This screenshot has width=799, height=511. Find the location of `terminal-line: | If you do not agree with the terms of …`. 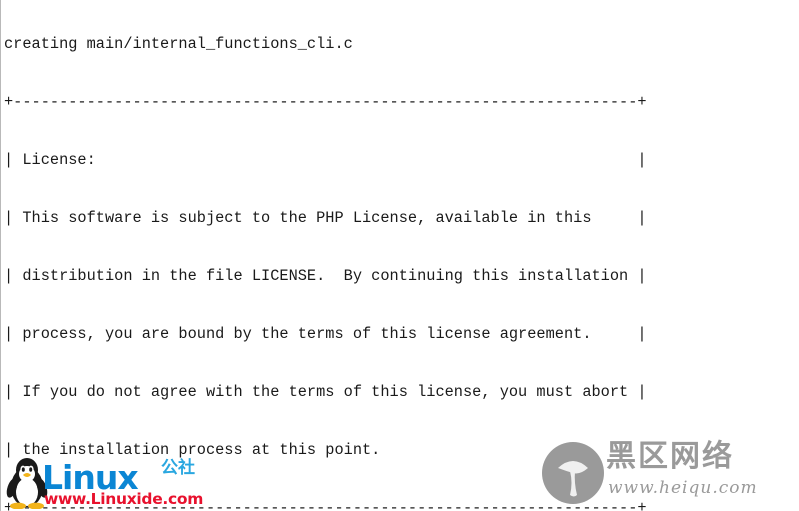

terminal-line: | If you do not agree with the terms of … is located at coordinates (325, 391).